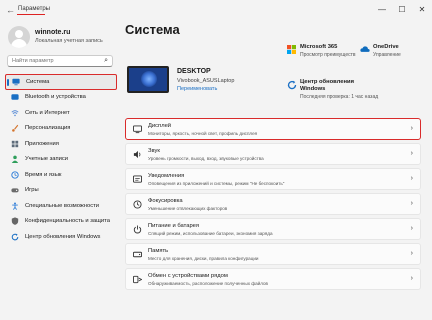  I want to click on sound-icon, so click(137, 154).